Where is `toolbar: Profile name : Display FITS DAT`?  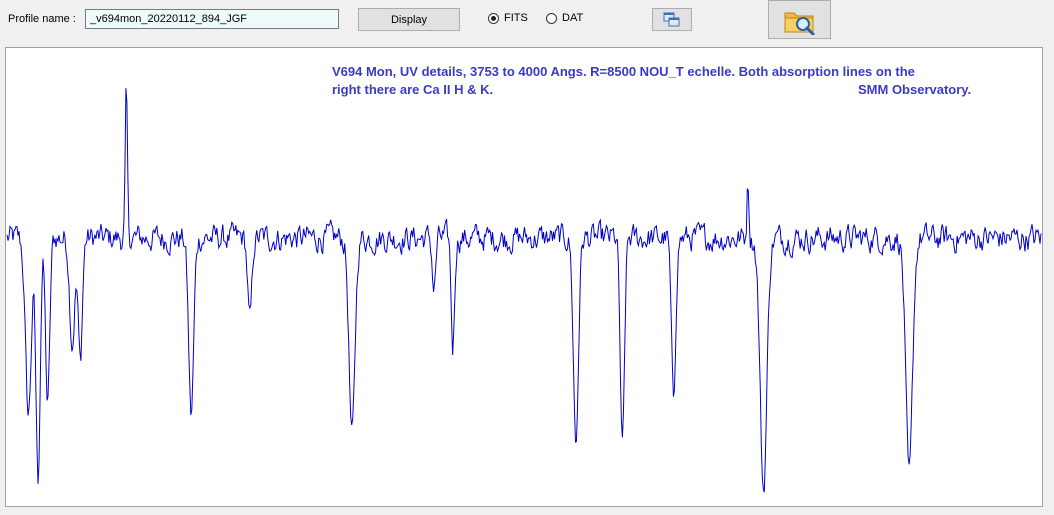 toolbar: Profile name : Display FITS DAT is located at coordinates (527, 21).